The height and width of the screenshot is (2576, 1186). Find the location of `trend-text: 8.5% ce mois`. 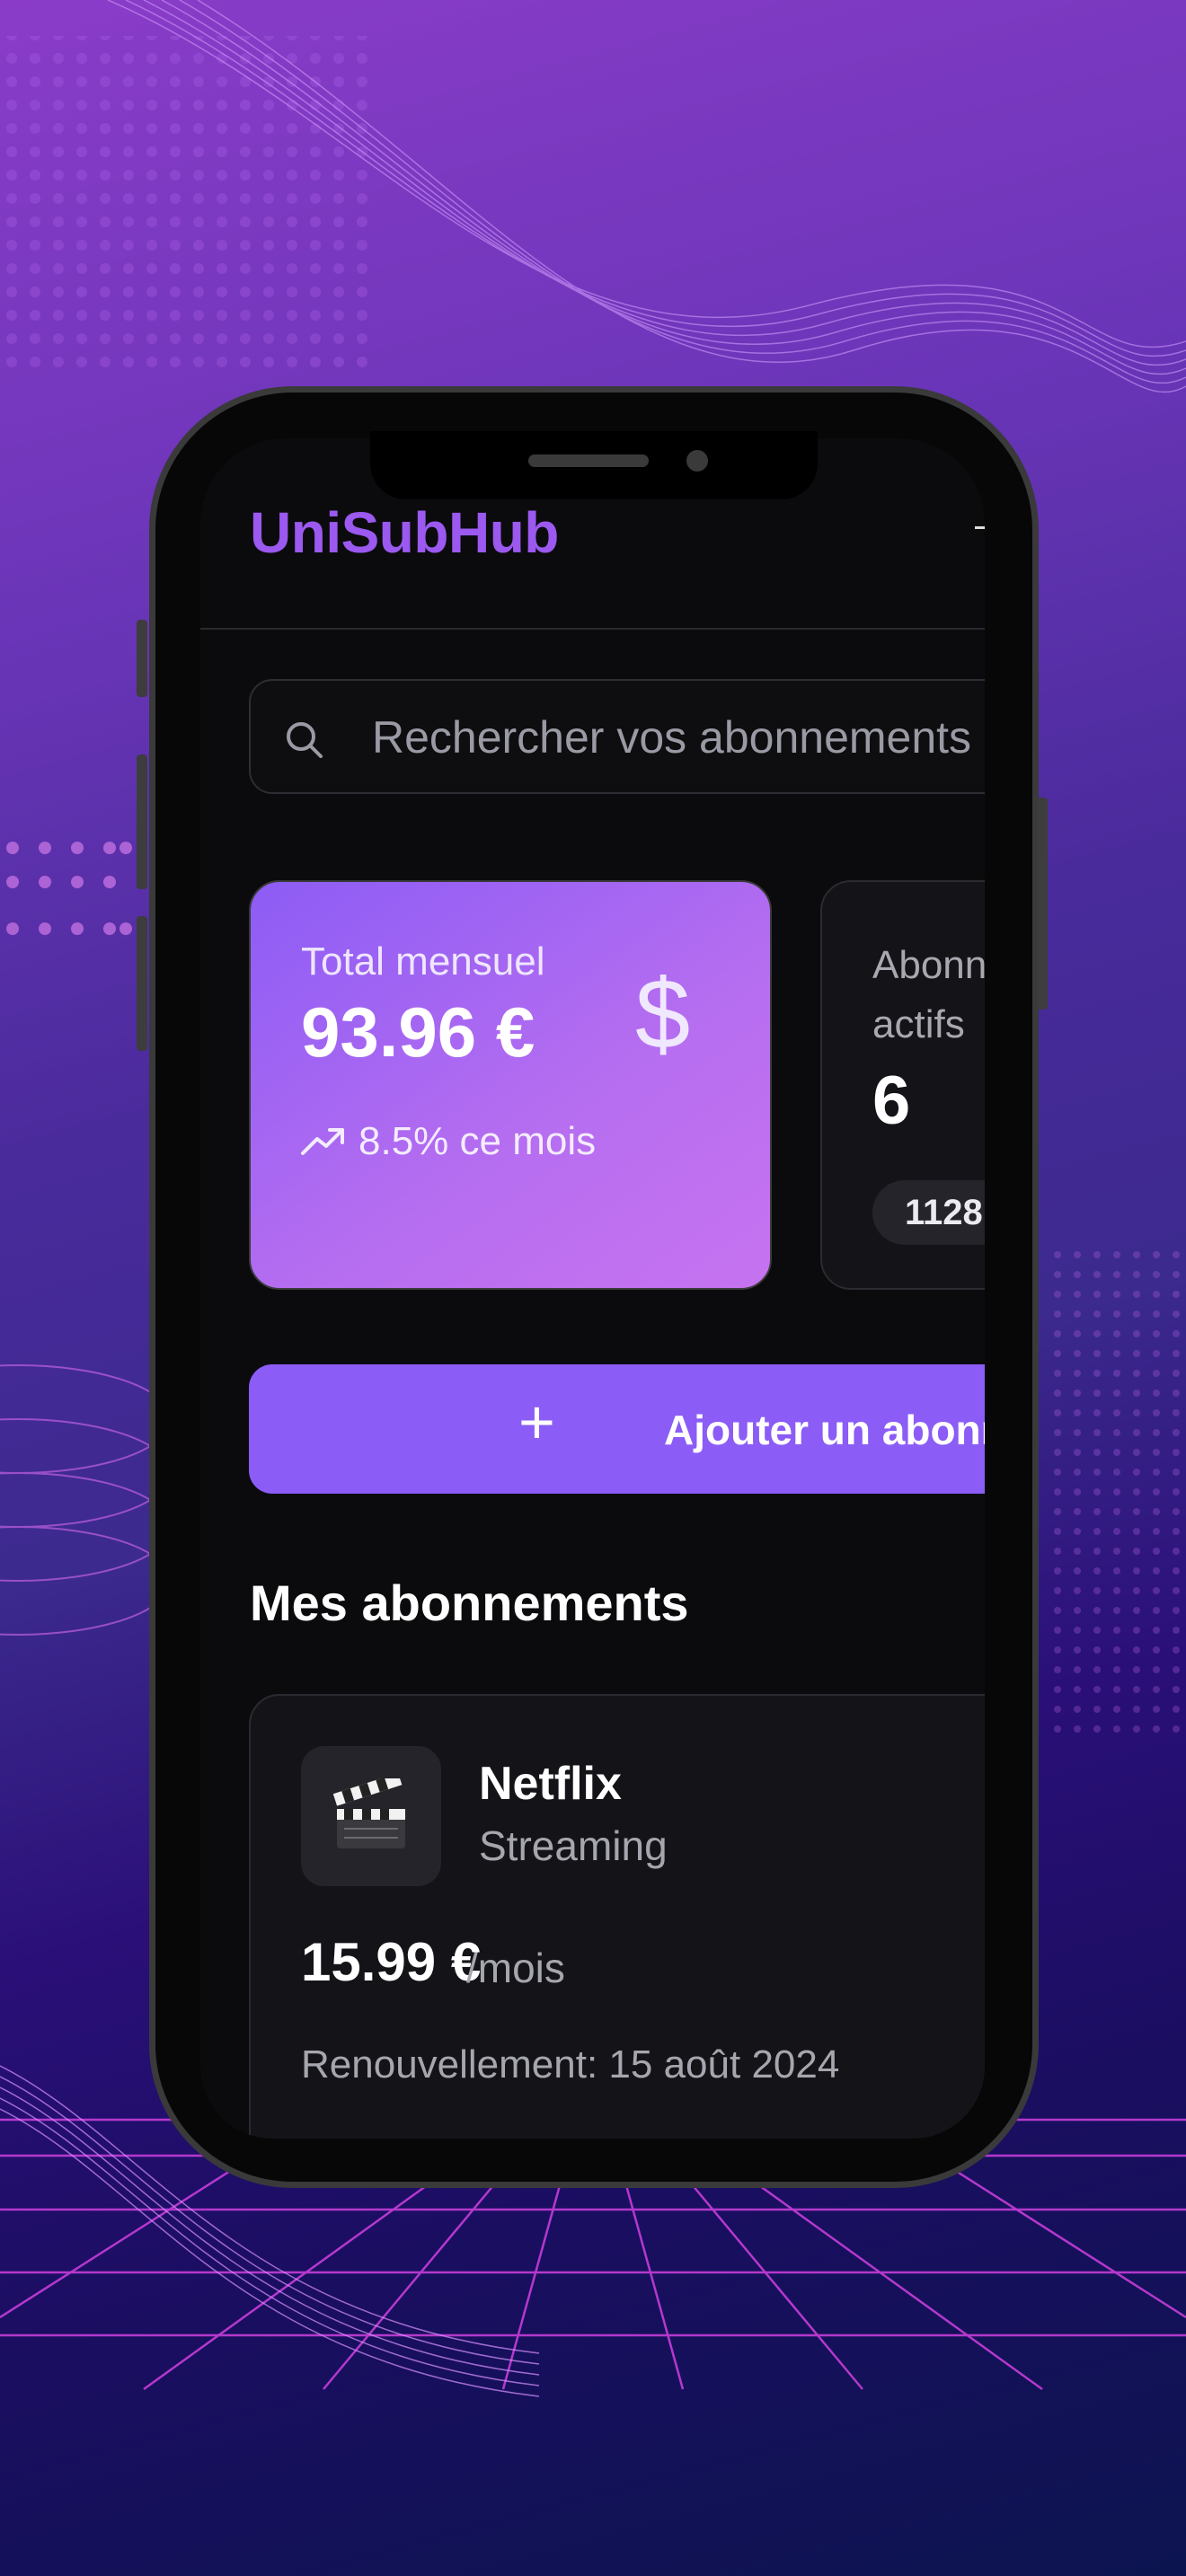

trend-text: 8.5% ce mois is located at coordinates (477, 1141).